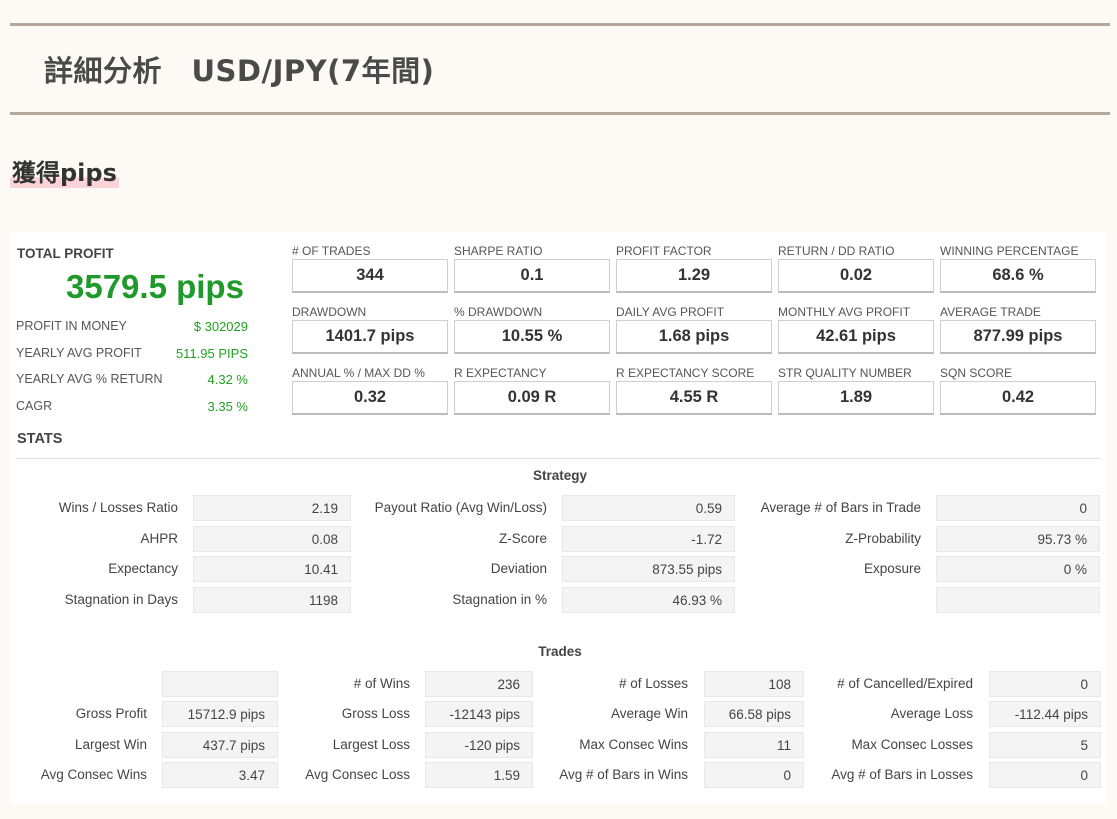  Describe the element at coordinates (694, 398) in the screenshot. I see `metric-value: 4.55 R` at that location.